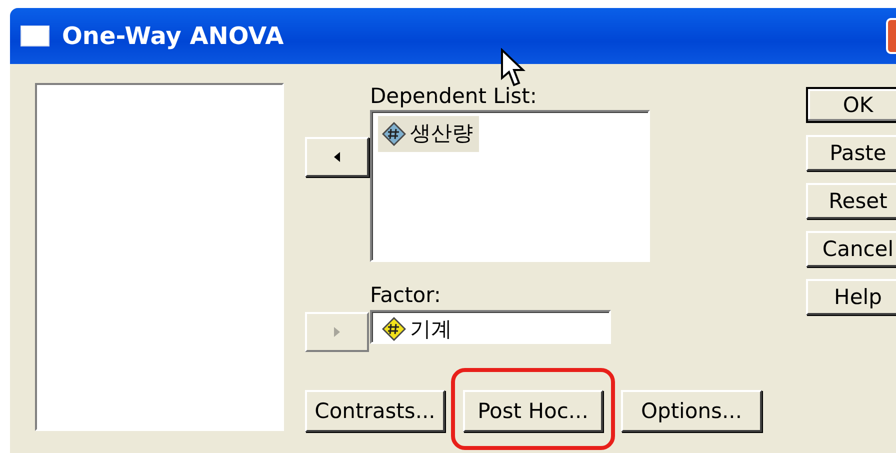  What do you see at coordinates (428, 134) in the screenshot?
I see `variable-item: 생산량` at bounding box center [428, 134].